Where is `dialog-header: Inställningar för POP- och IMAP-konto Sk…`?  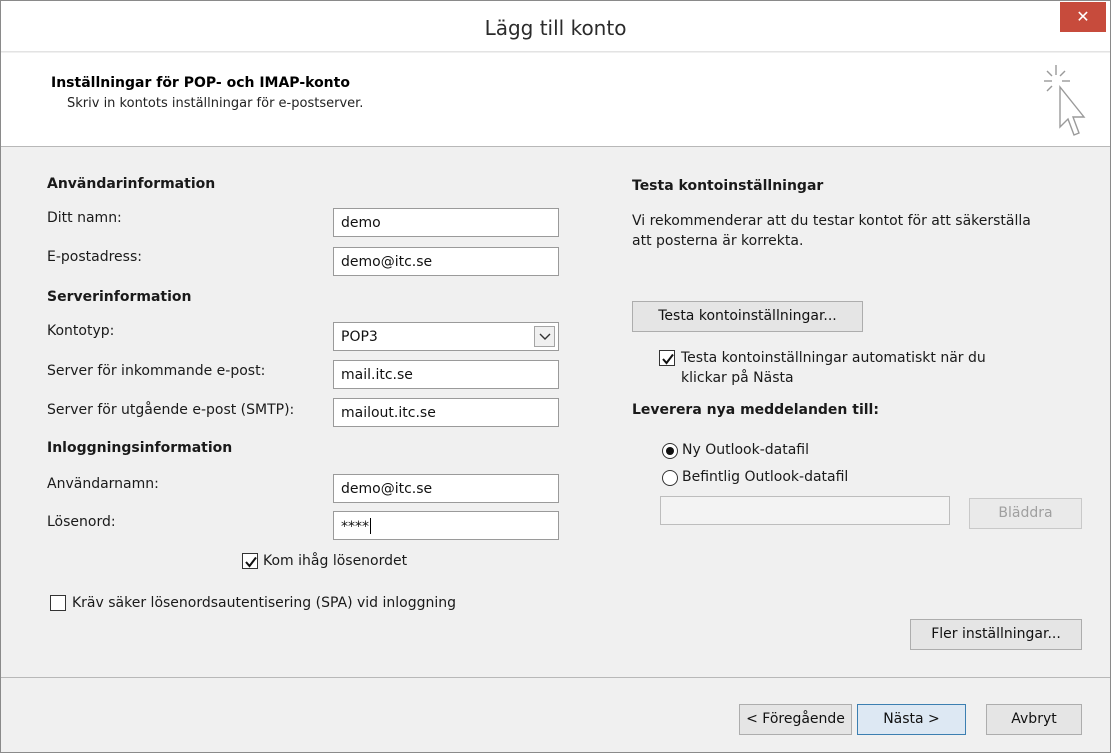
dialog-header: Inställningar för POP- och IMAP-konto Sk… is located at coordinates (555, 100).